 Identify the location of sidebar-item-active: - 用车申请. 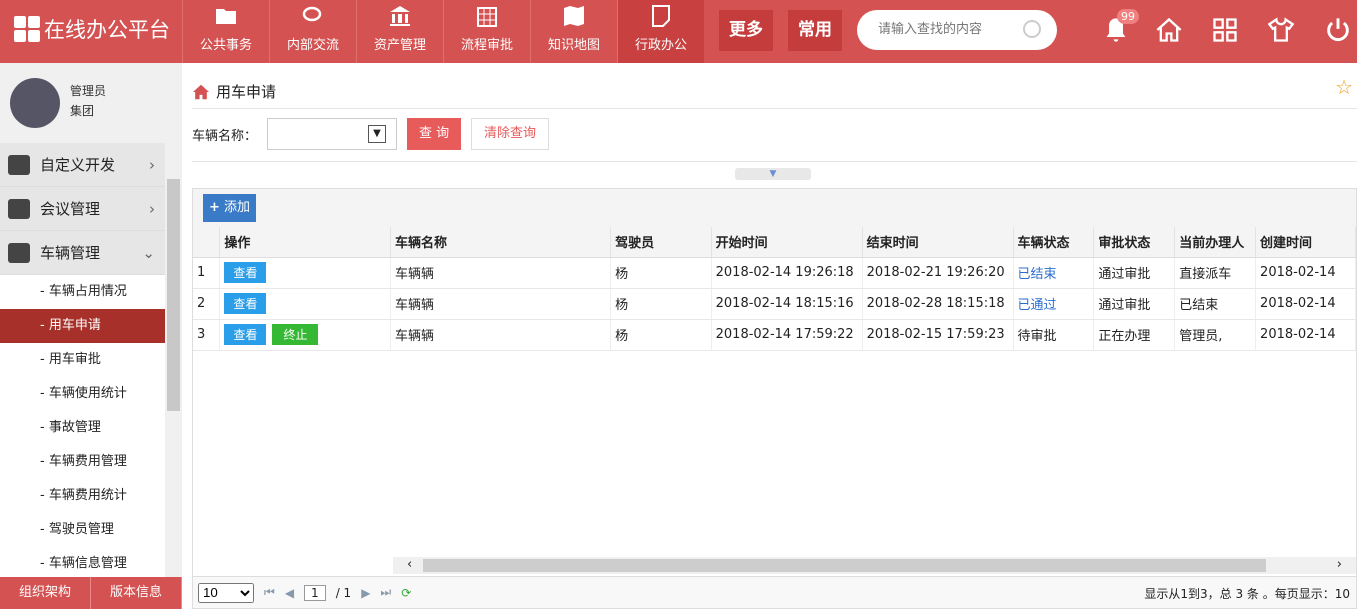
(82, 326).